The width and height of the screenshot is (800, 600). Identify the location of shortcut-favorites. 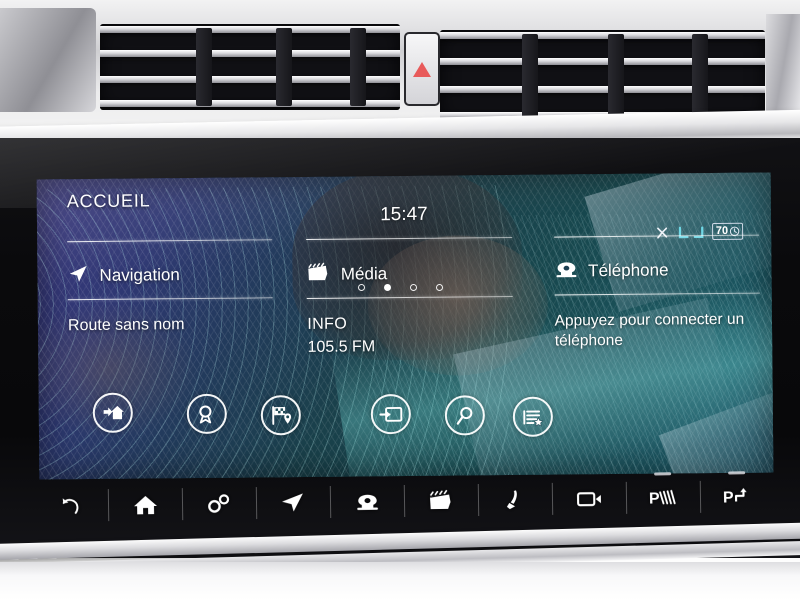
(533, 416).